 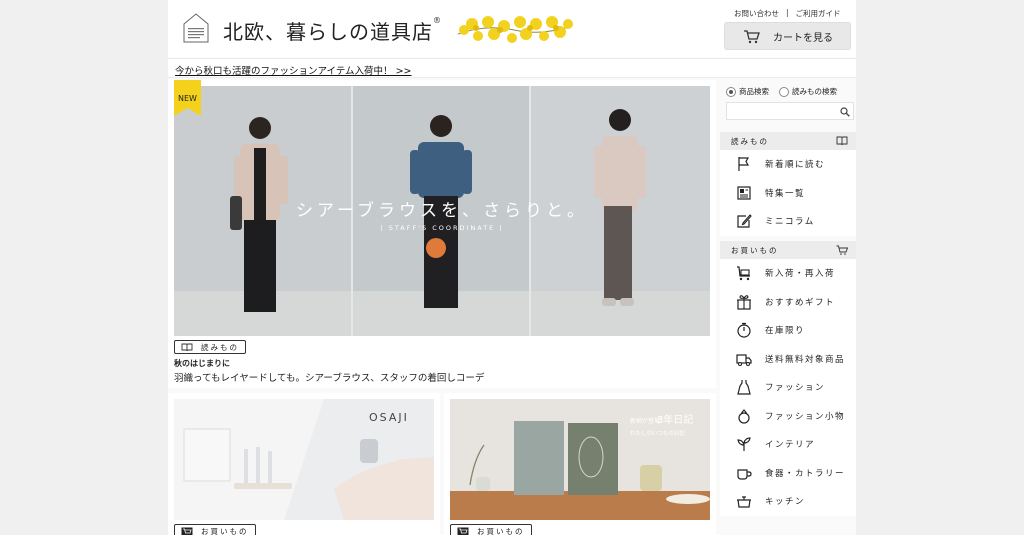 I want to click on section-shop-header: お買いもの, so click(x=788, y=250).